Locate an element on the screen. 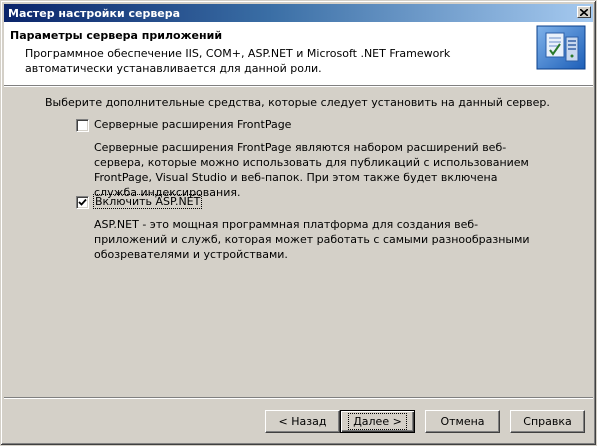 The width and height of the screenshot is (597, 446). help-button: Справка is located at coordinates (547, 421).